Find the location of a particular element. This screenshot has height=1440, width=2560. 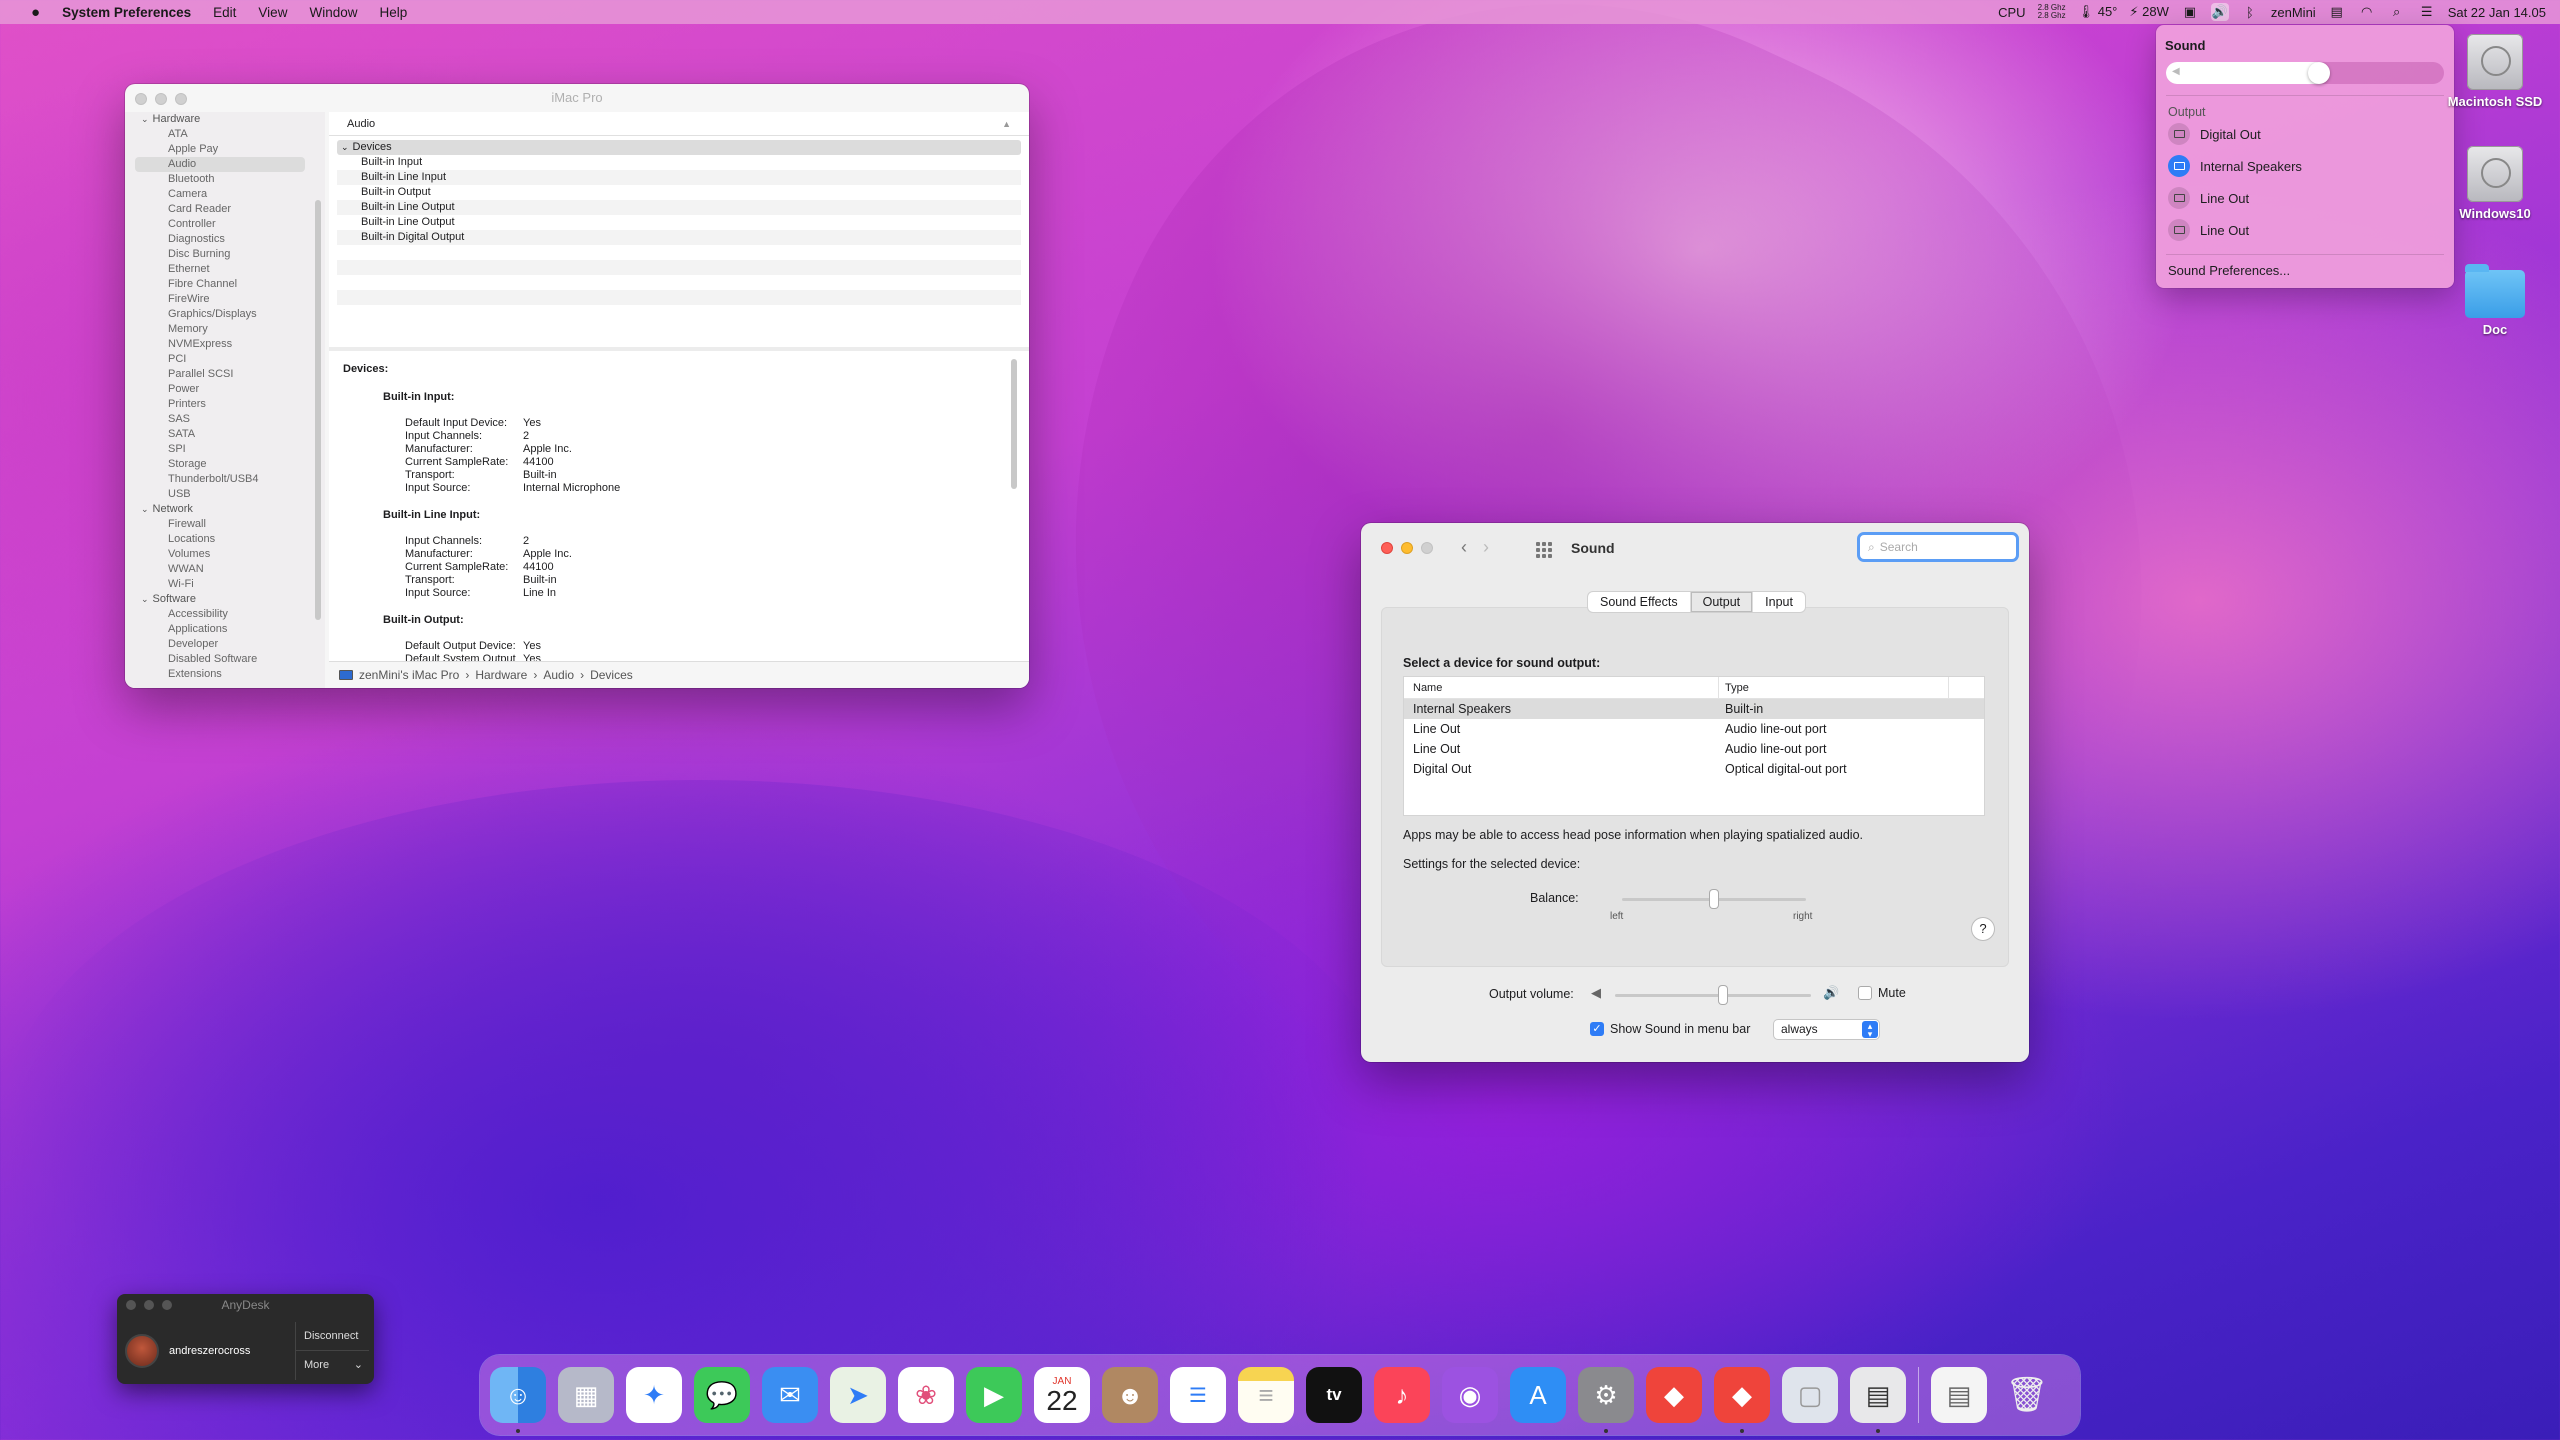

sidebar-item-bluetooth: Bluetooth is located at coordinates (225, 179).